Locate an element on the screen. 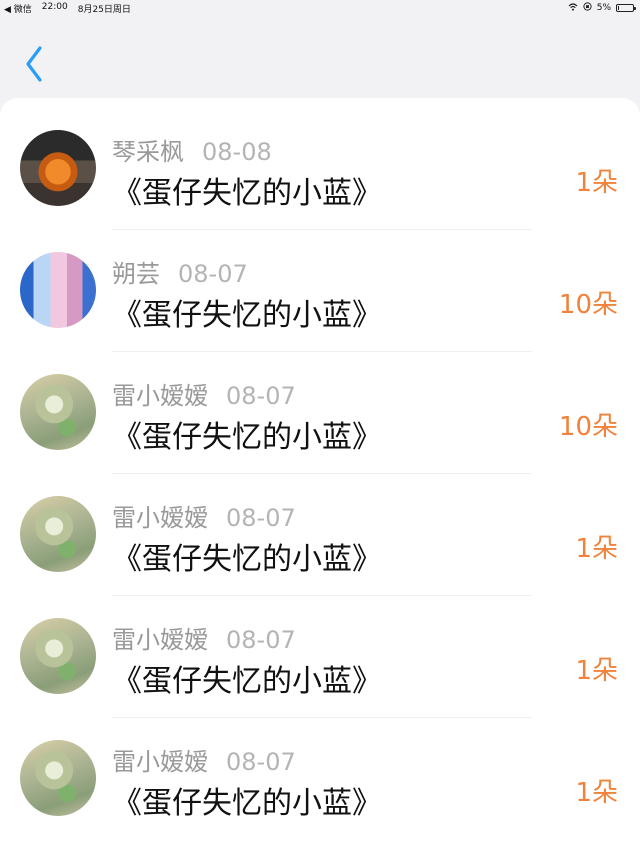 Image resolution: width=640 pixels, height=858 pixels. status-bar-right: 5% is located at coordinates (602, 8).